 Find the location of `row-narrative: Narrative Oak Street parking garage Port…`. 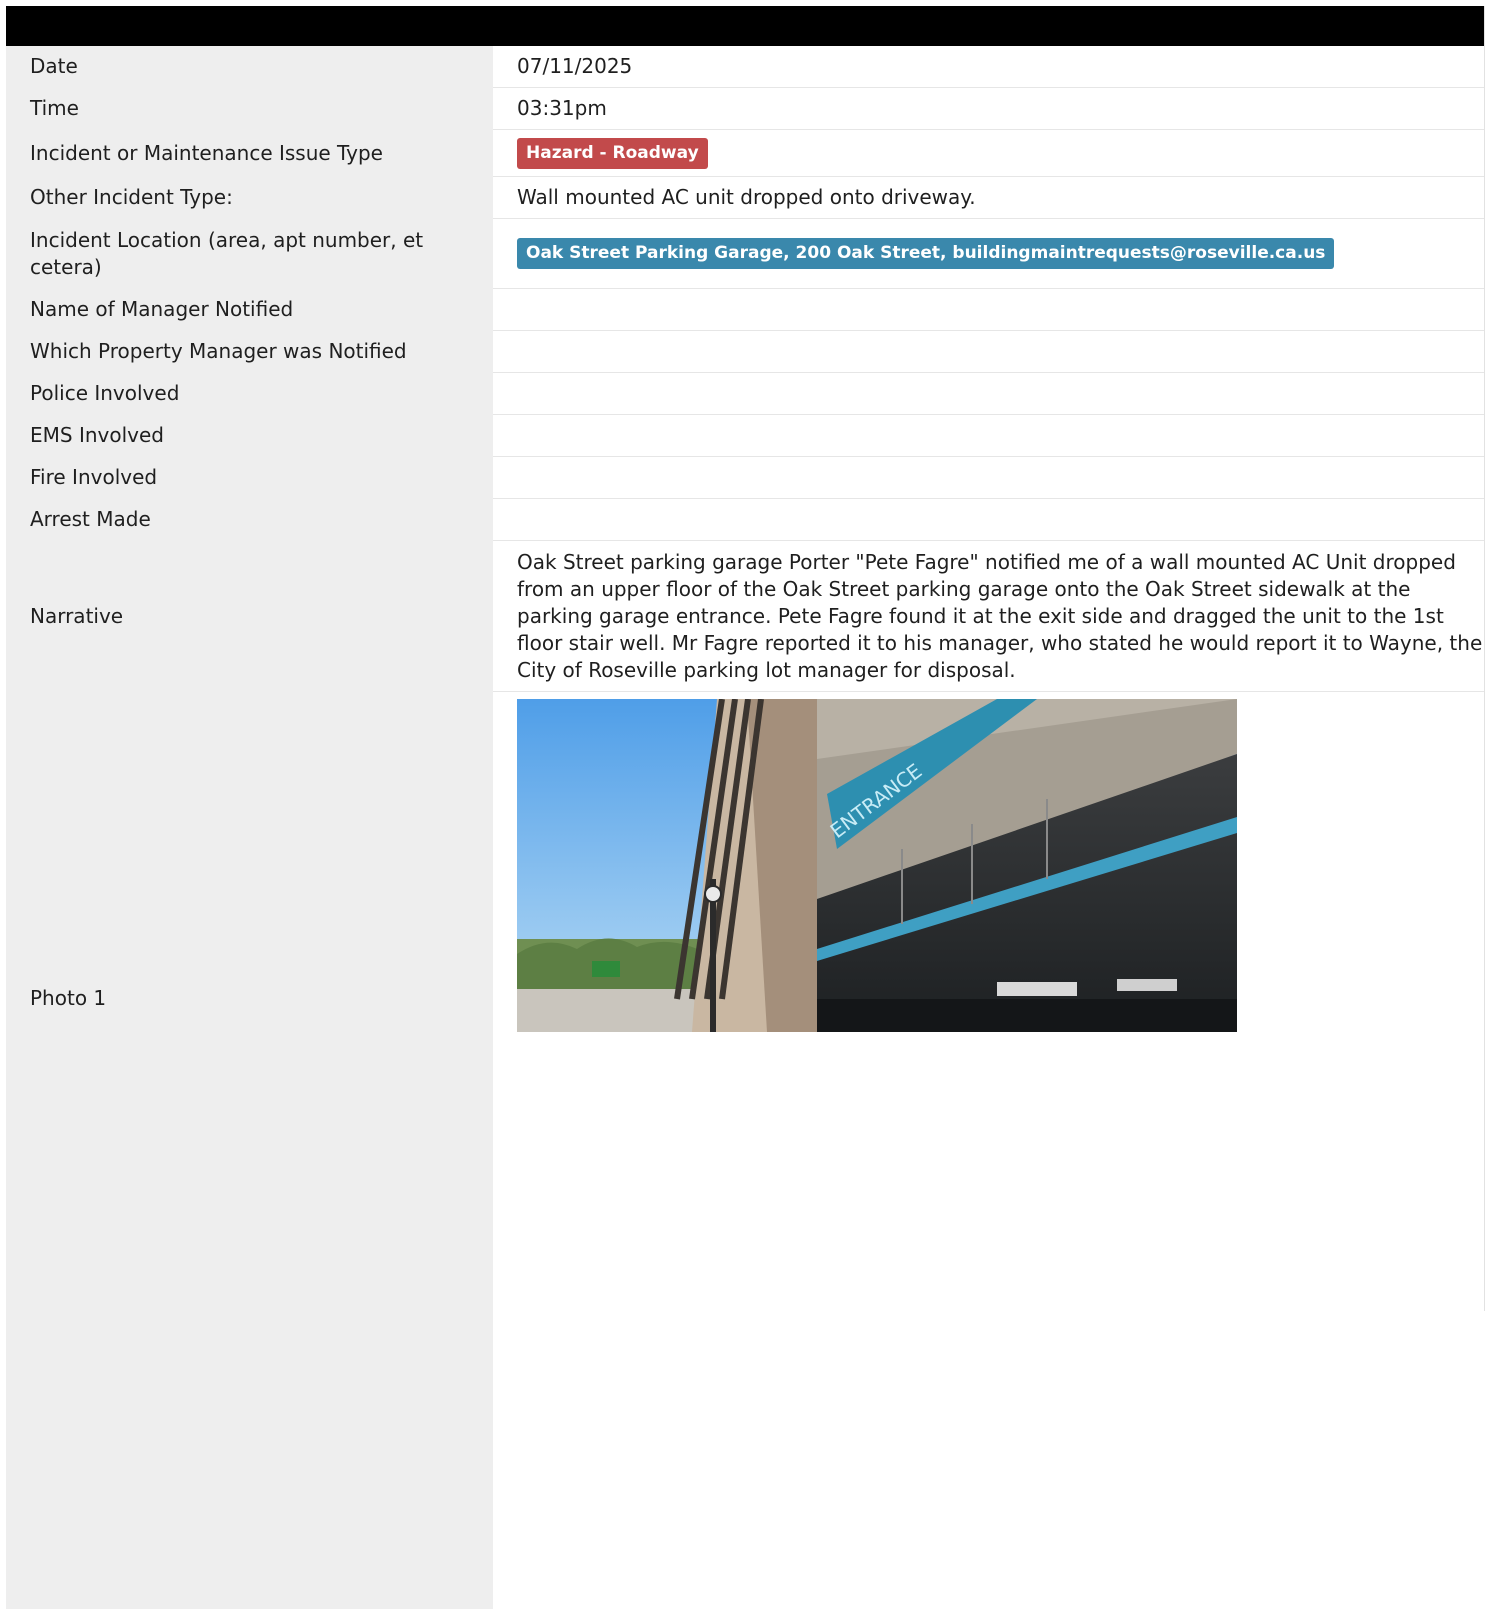

row-narrative: Narrative Oak Street parking garage Port… is located at coordinates (745, 616).